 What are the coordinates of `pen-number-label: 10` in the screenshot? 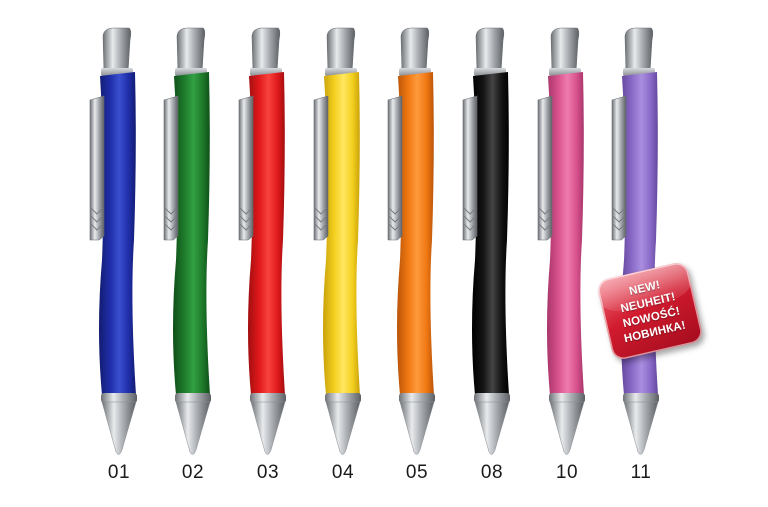 It's located at (567, 472).